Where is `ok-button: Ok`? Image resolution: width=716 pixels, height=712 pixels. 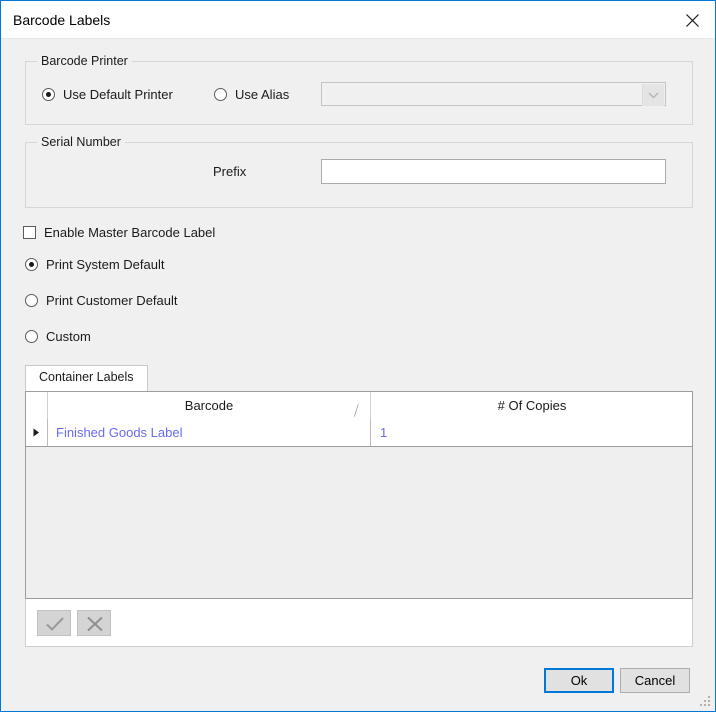 ok-button: Ok is located at coordinates (579, 680).